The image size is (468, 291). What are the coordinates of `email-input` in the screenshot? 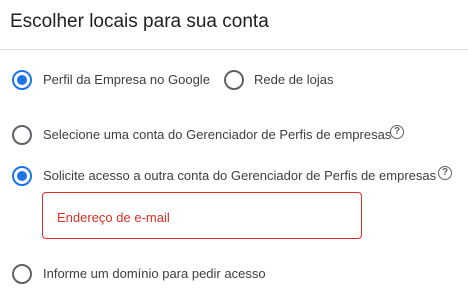 It's located at (202, 217).